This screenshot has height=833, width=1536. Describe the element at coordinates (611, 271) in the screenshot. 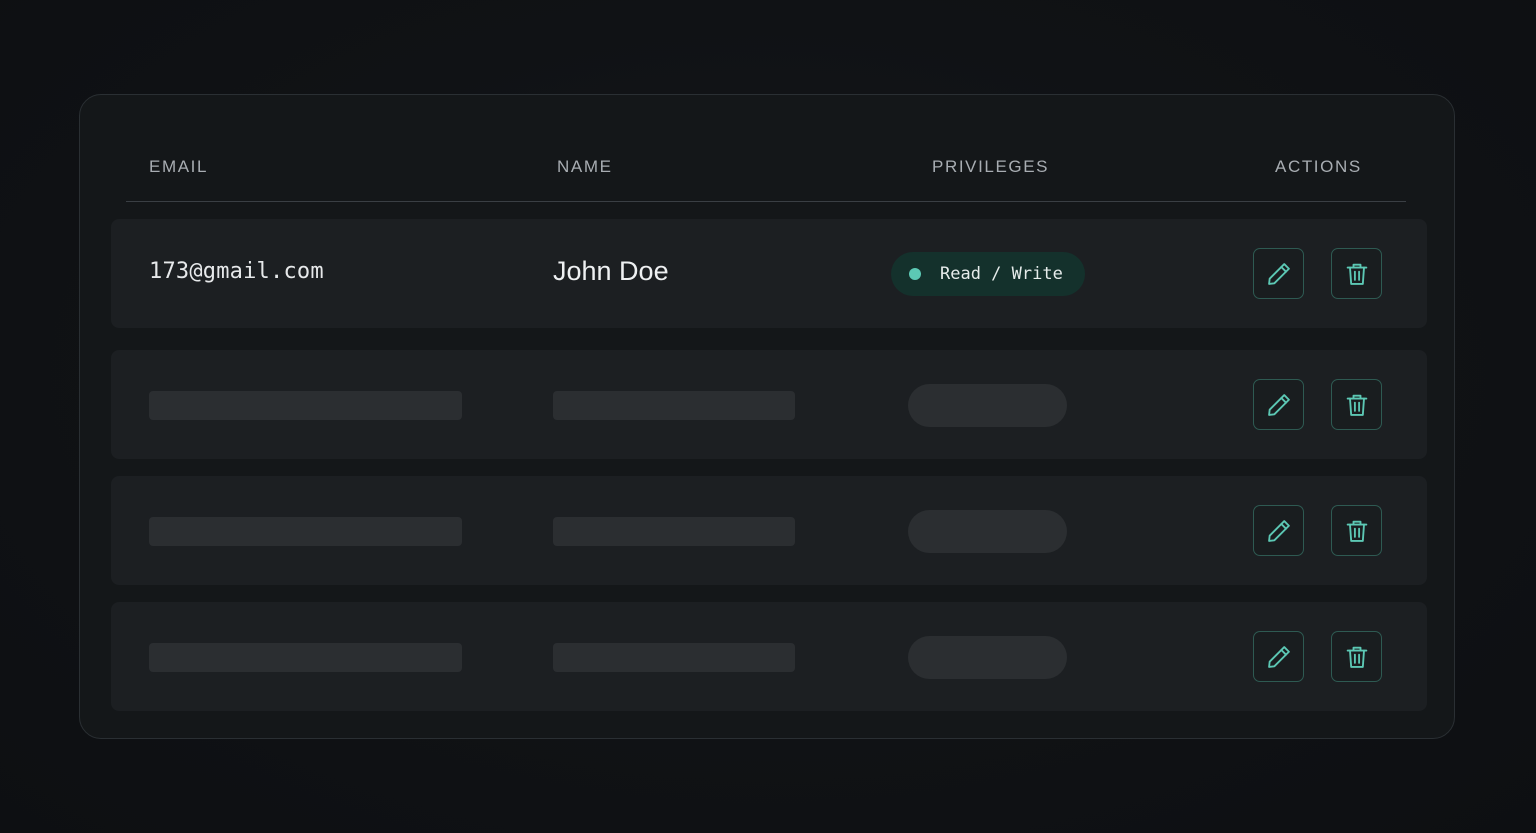

I see `row-name: John Doe` at that location.